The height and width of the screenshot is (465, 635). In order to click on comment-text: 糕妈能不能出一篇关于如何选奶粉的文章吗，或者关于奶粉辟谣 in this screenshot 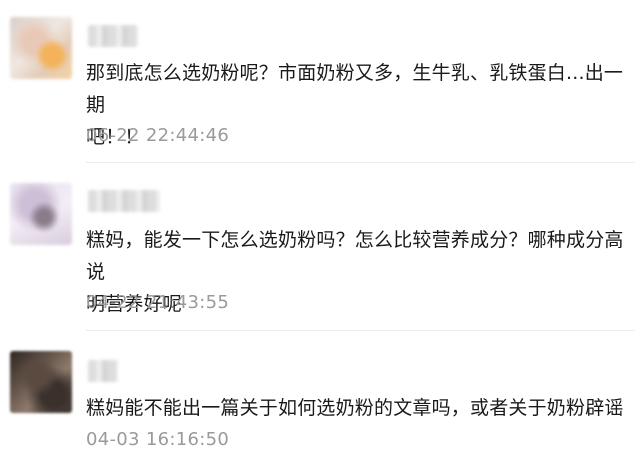, I will do `click(355, 408)`.